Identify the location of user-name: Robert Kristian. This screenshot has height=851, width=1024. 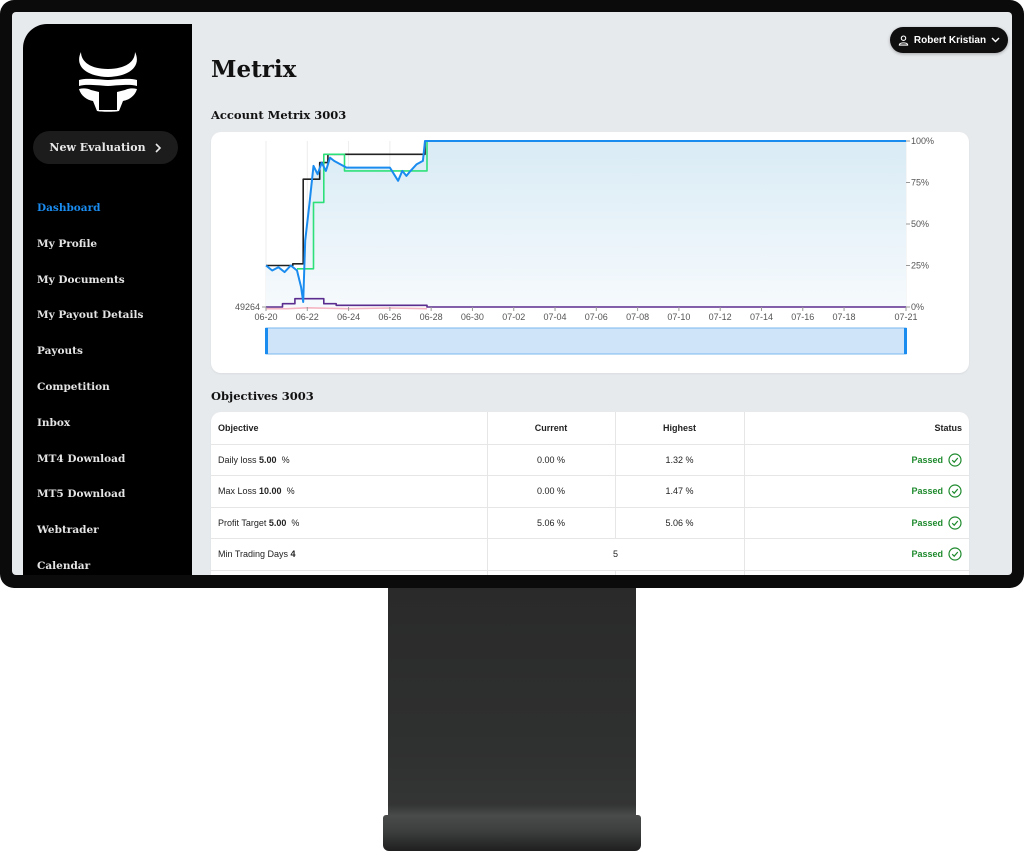
(950, 40).